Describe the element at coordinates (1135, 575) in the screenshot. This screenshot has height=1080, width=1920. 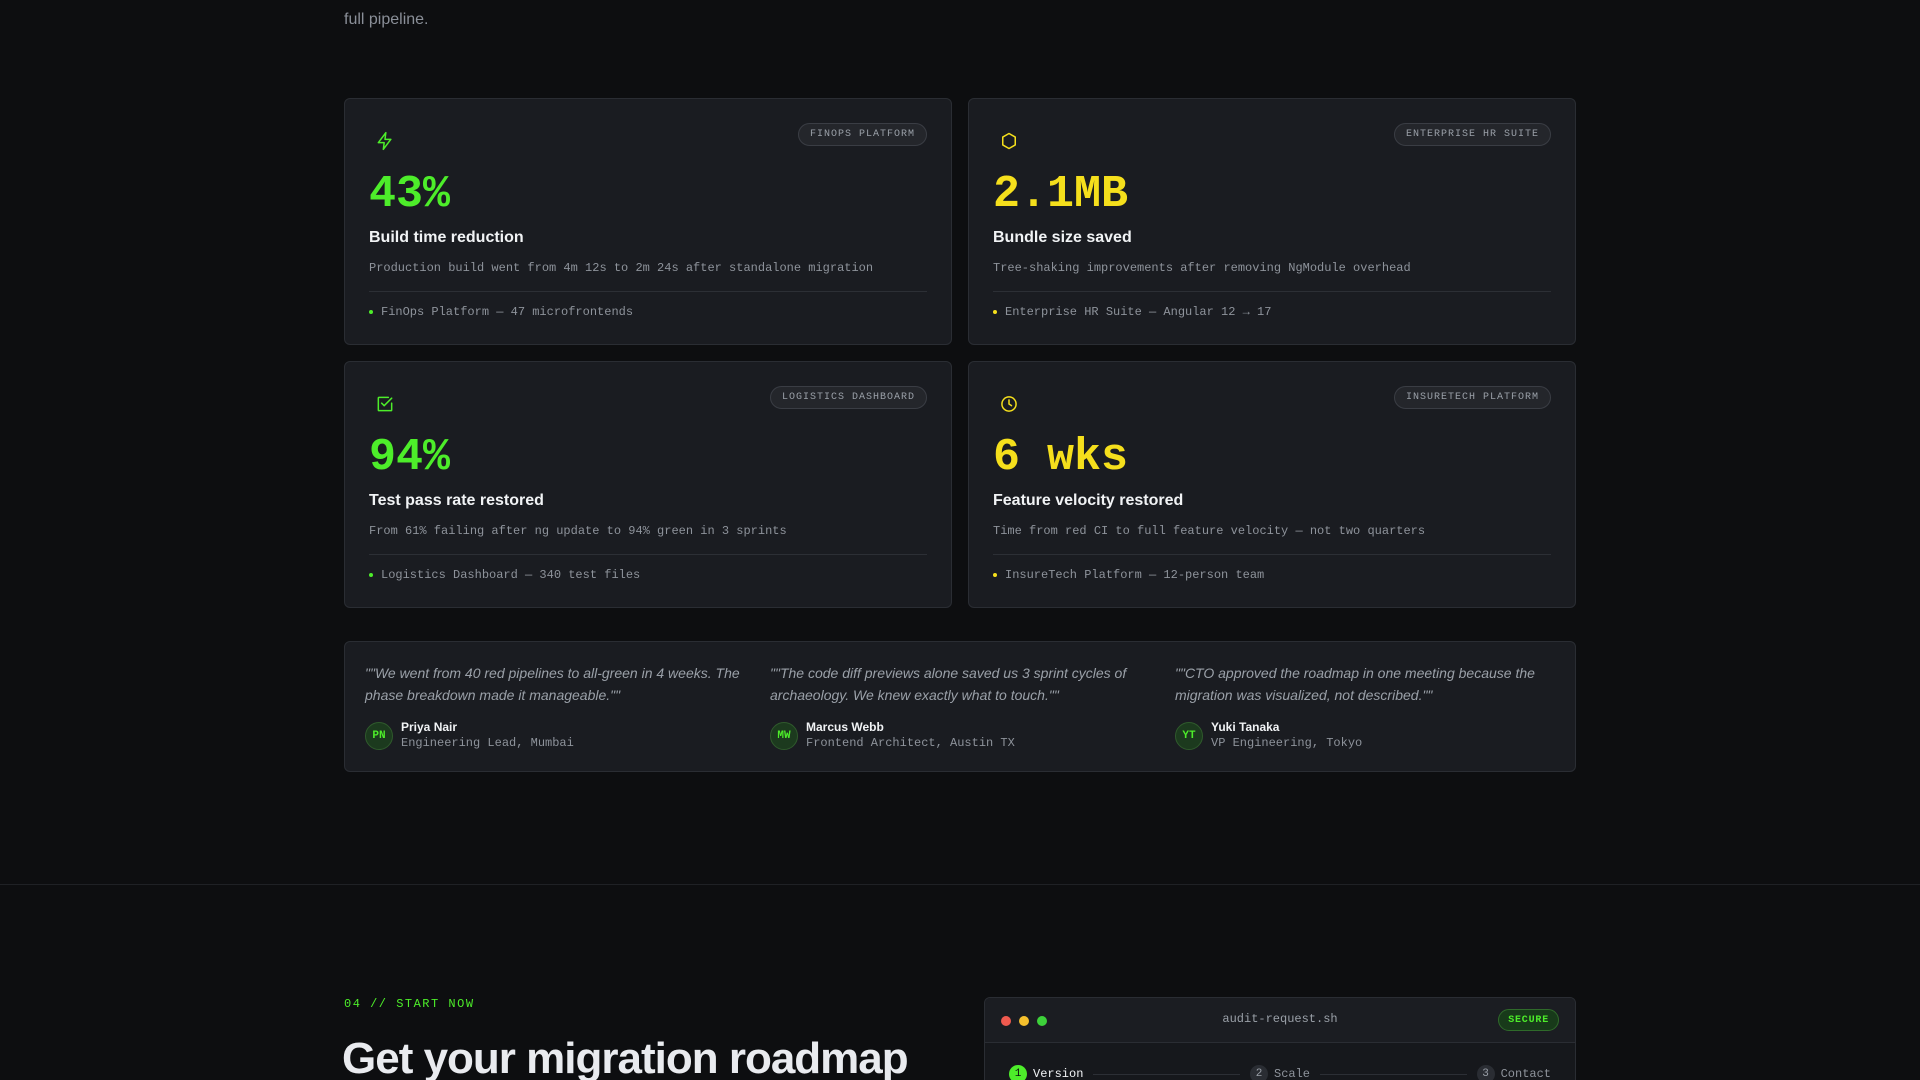
I see `card-footer-text: InsureTech Platform — 12-person team` at that location.